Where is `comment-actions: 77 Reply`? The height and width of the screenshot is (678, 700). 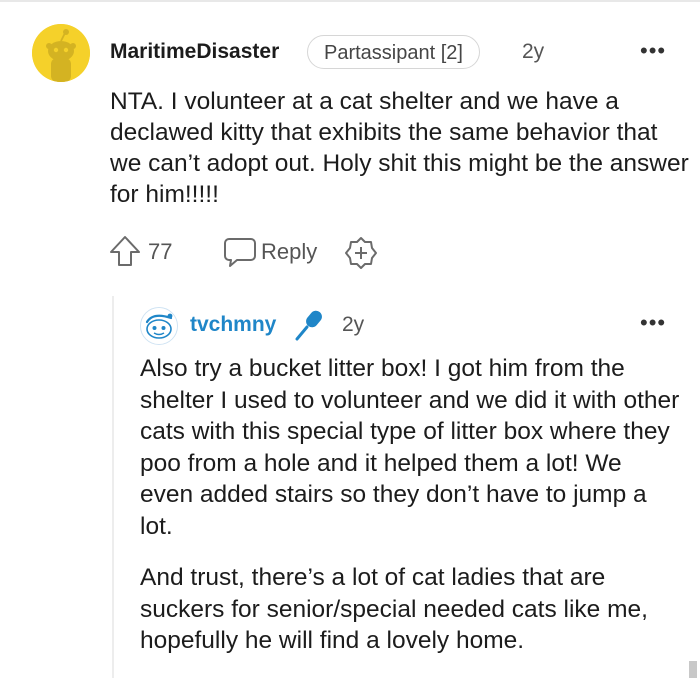
comment-actions: 77 Reply is located at coordinates (268, 252).